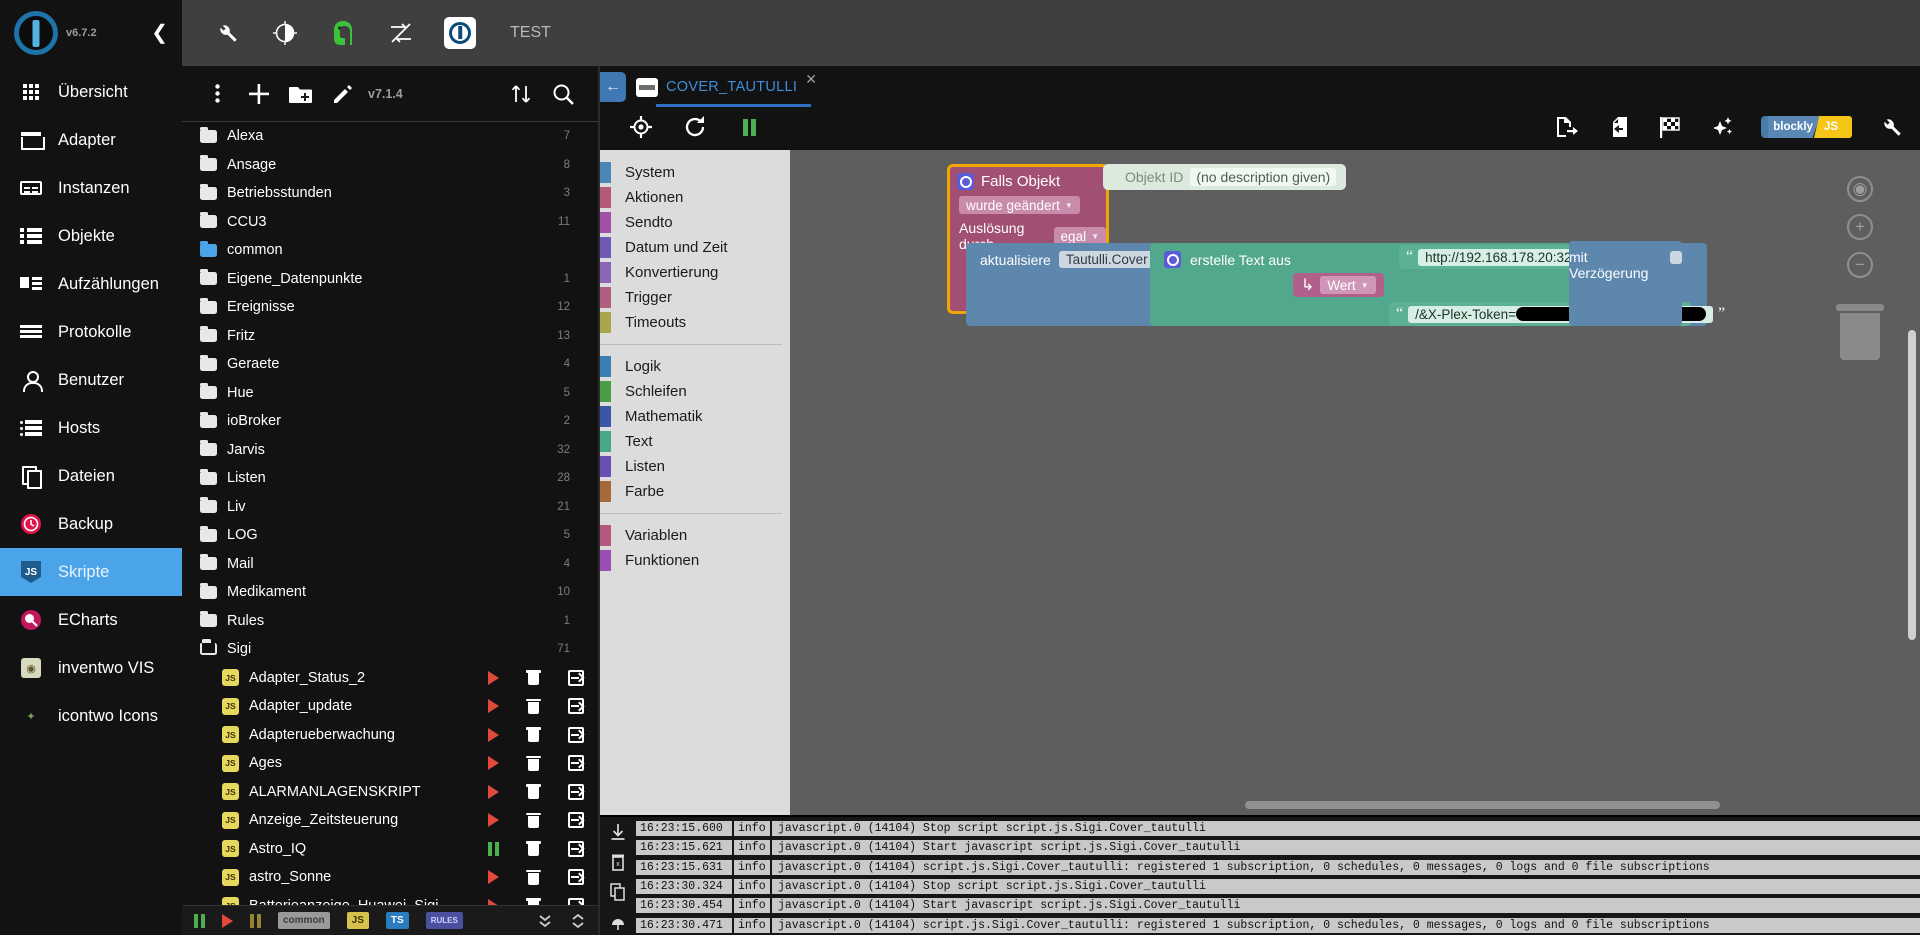 The image size is (1920, 935). Describe the element at coordinates (217, 94) in the screenshot. I see `more-vert-icon` at that location.